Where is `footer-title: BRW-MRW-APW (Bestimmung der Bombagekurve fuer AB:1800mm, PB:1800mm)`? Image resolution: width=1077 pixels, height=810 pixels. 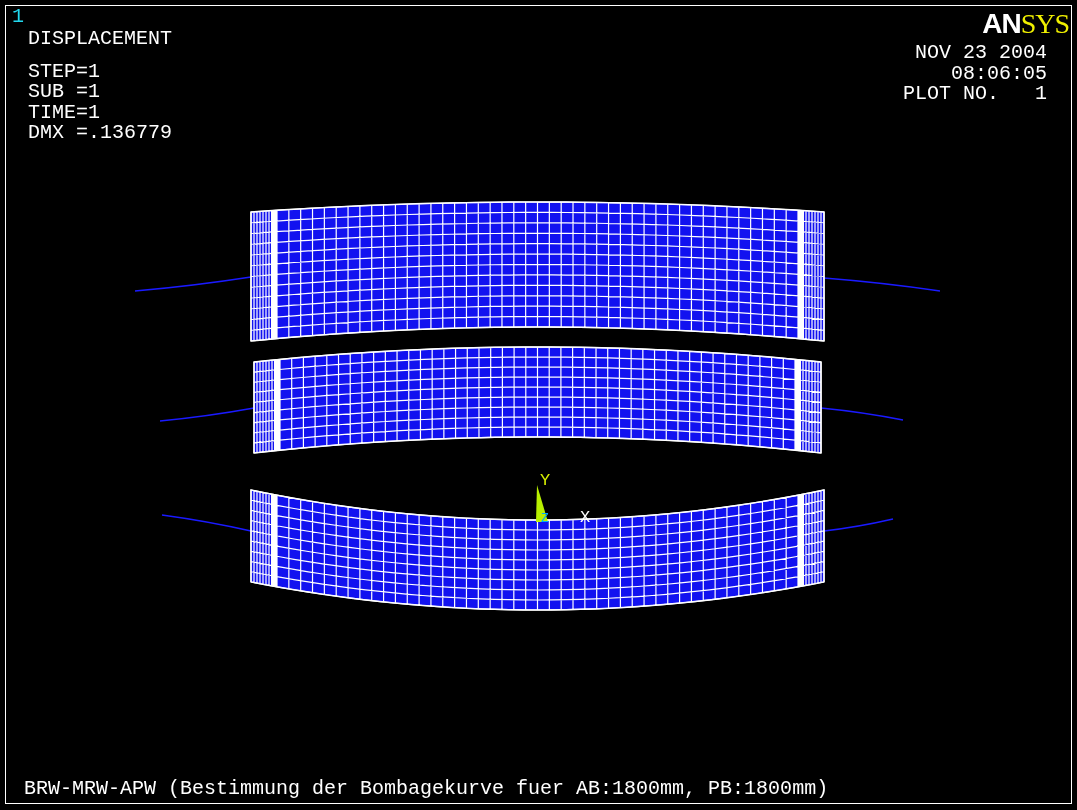
footer-title: BRW-MRW-APW (Bestimmung der Bombagekurve fuer AB:1800mm, PB:1800mm) is located at coordinates (427, 788).